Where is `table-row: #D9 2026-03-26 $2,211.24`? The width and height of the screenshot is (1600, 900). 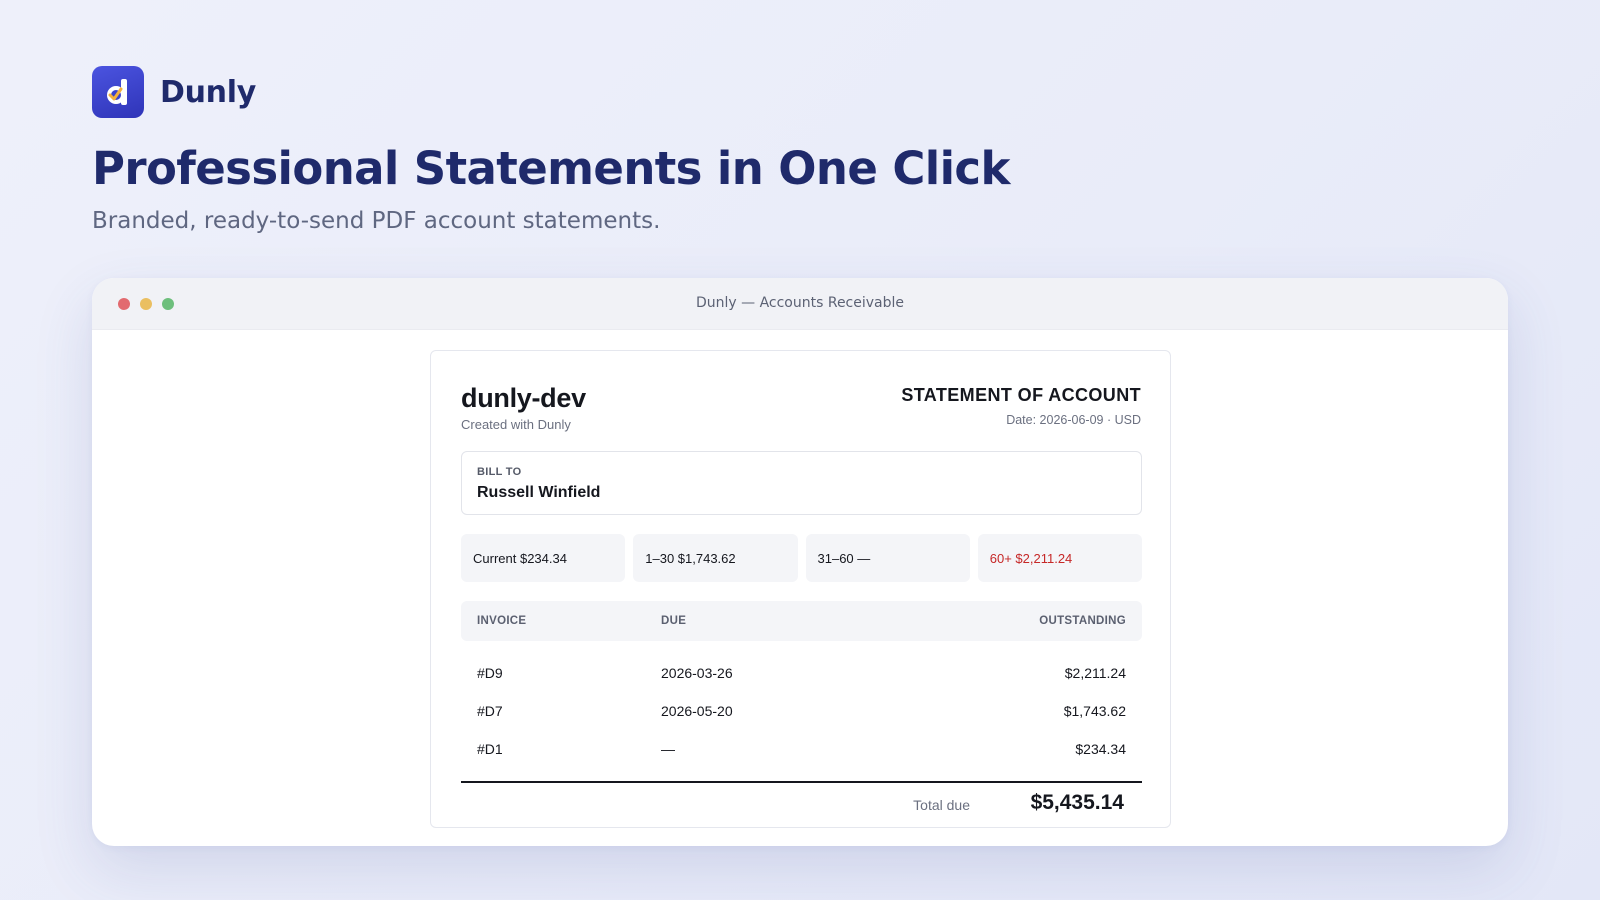 table-row: #D9 2026-03-26 $2,211.24 is located at coordinates (801, 674).